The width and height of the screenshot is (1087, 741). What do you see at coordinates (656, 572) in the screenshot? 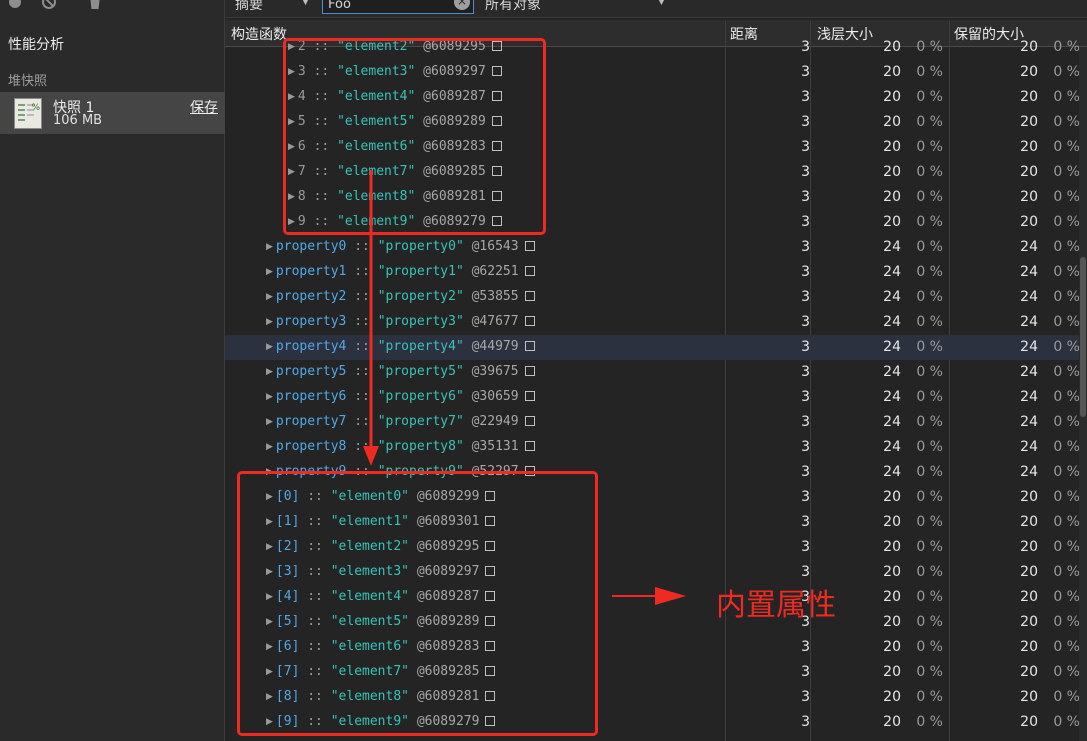
I see `table-row: ▶ [3] :: "element3" @6089297 3 20 0 % 20 0 %` at bounding box center [656, 572].